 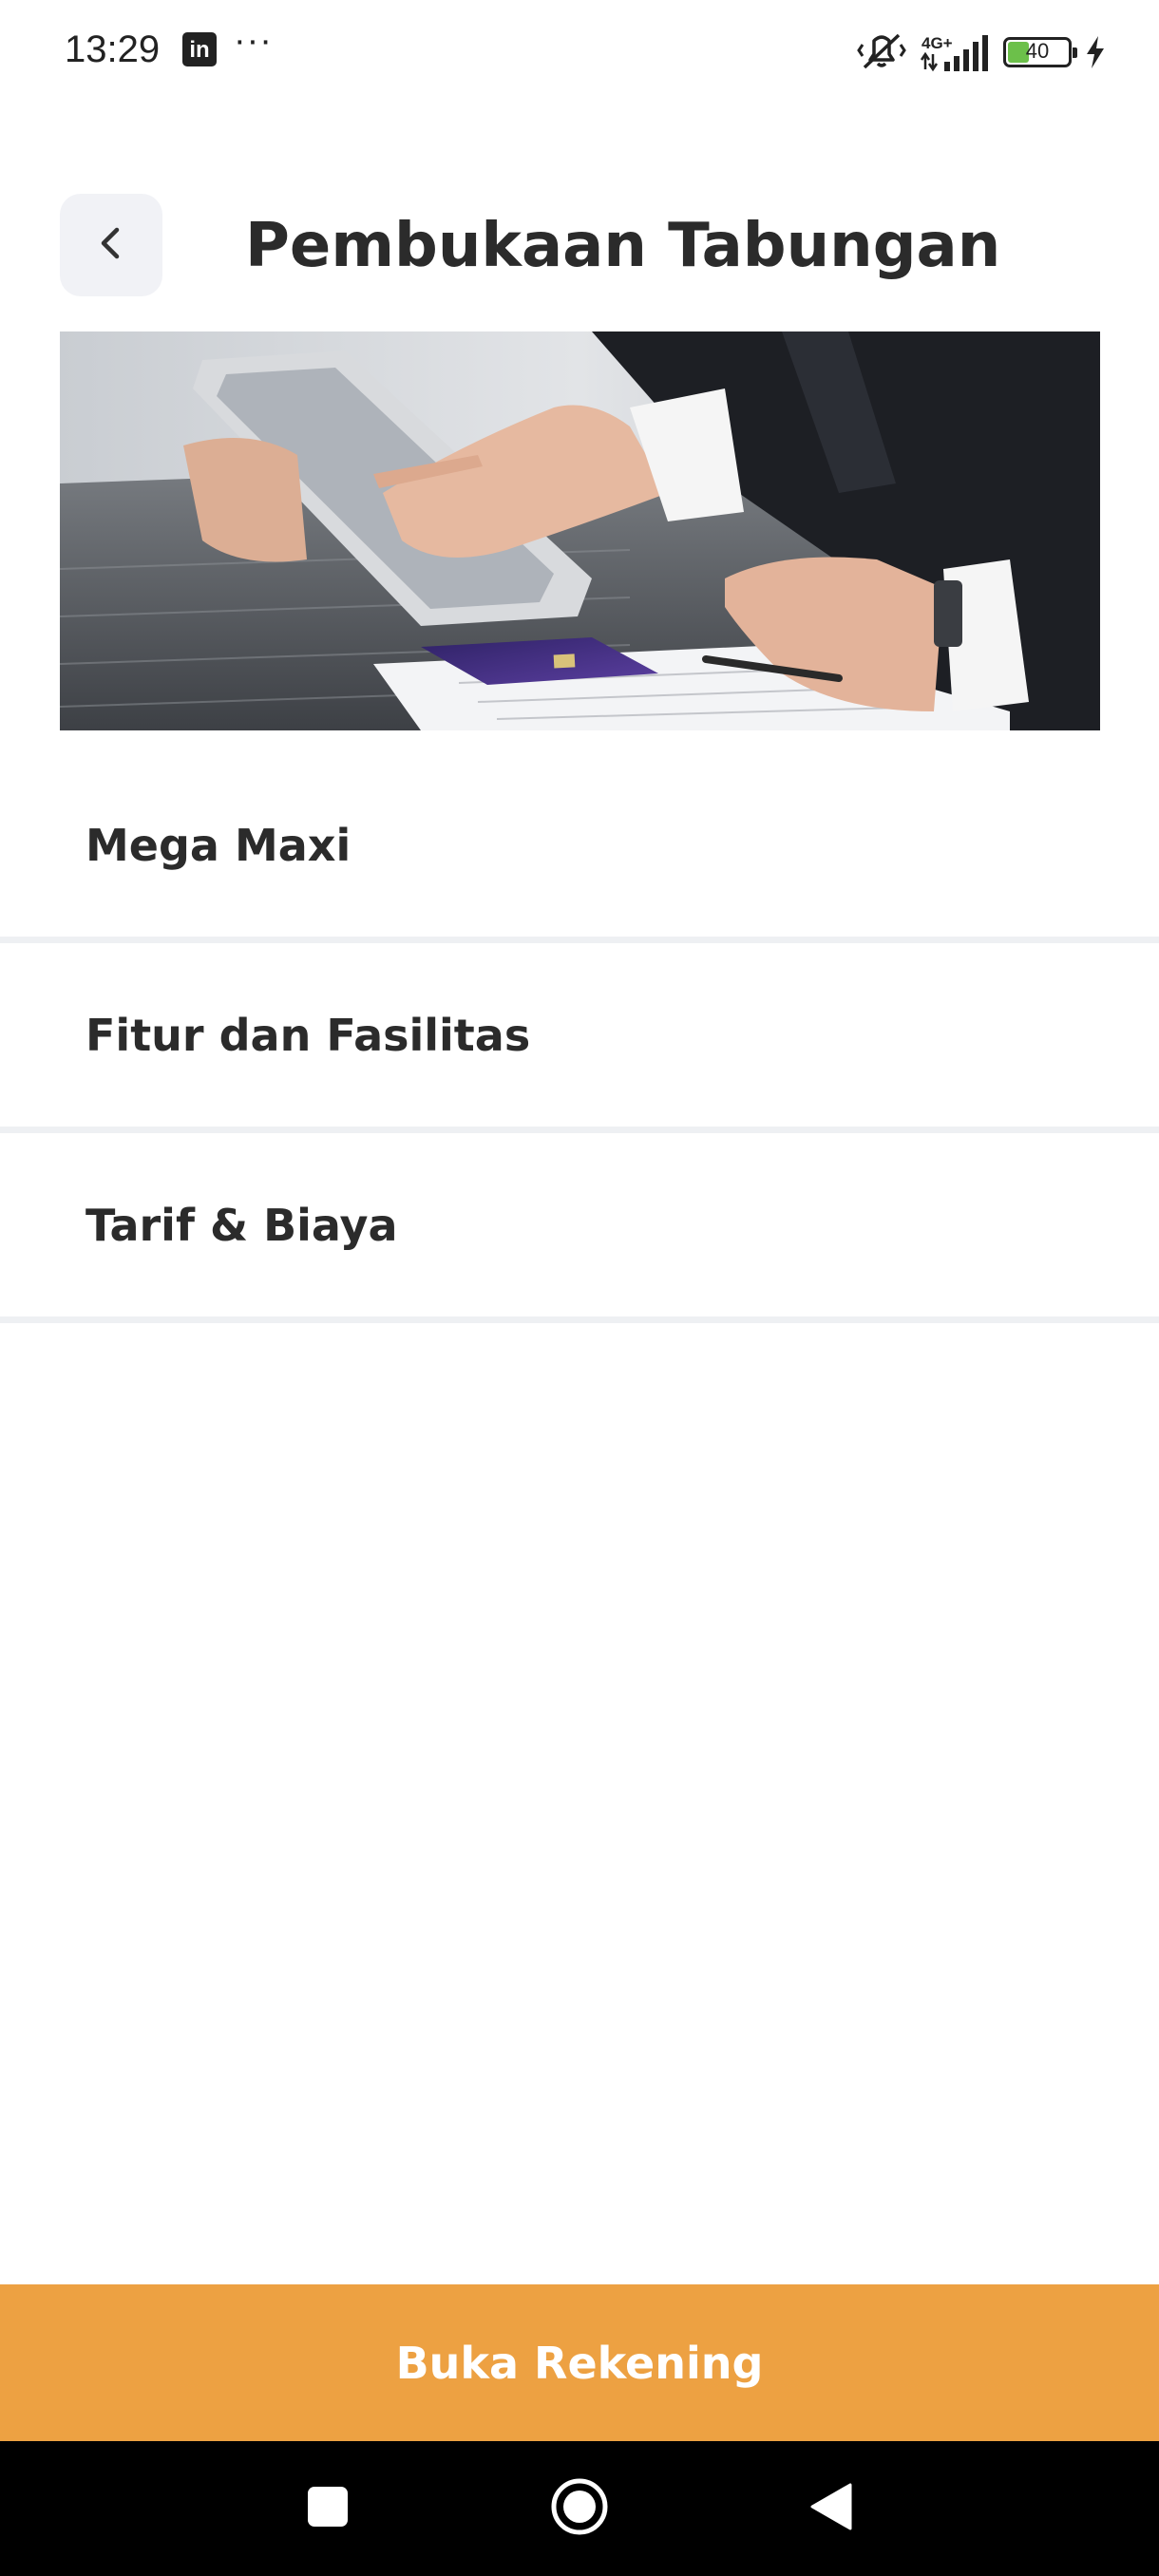 I want to click on back-button, so click(x=111, y=245).